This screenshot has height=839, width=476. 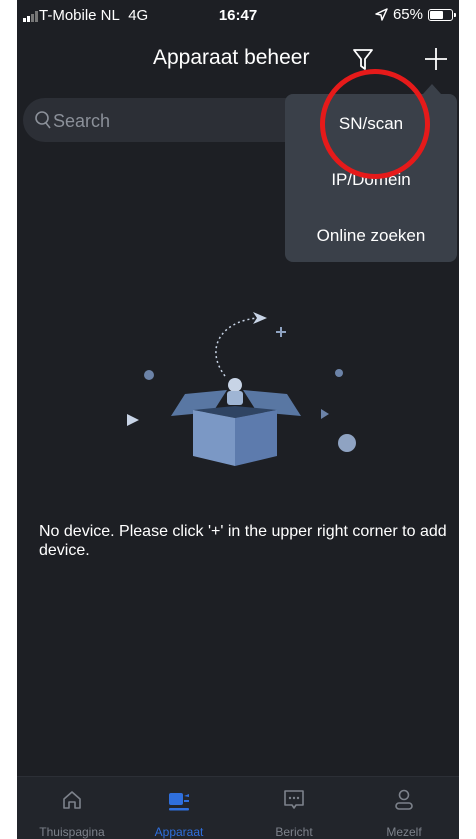 I want to click on plus-icon, so click(x=436, y=59).